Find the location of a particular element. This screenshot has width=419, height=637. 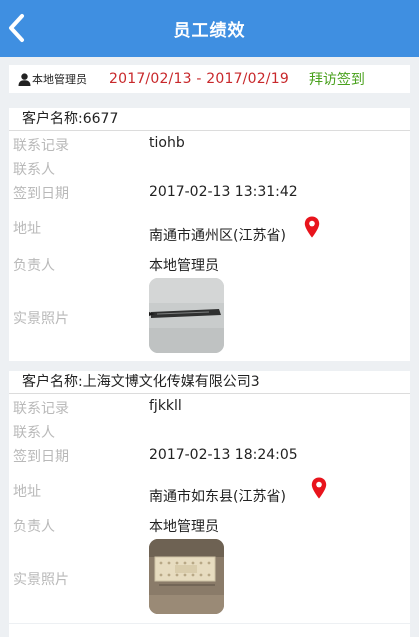

address-value: 南通市通州区(江苏省) is located at coordinates (217, 236).